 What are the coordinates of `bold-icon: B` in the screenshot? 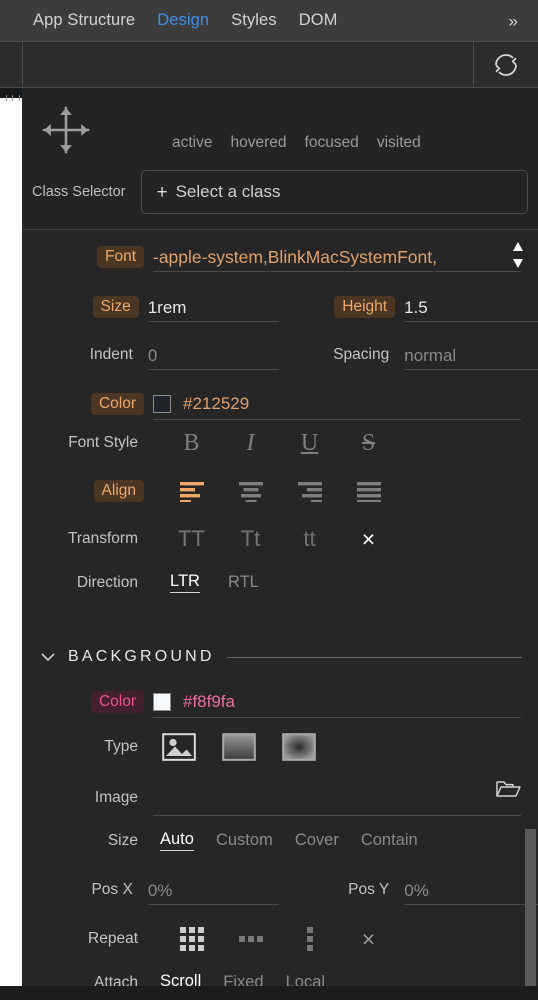 It's located at (191, 443).